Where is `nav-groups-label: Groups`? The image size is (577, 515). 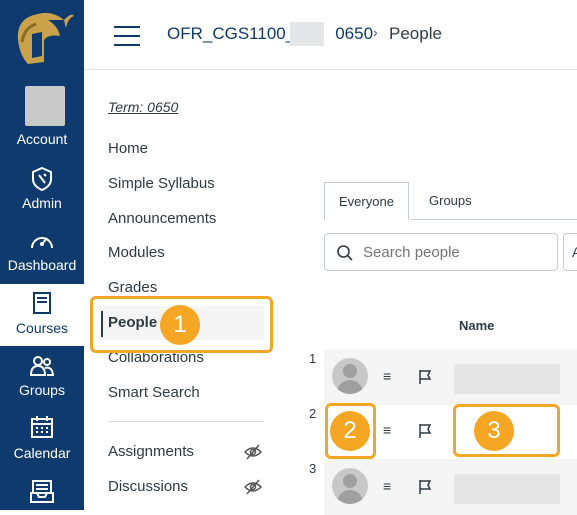 nav-groups-label: Groups is located at coordinates (42, 390).